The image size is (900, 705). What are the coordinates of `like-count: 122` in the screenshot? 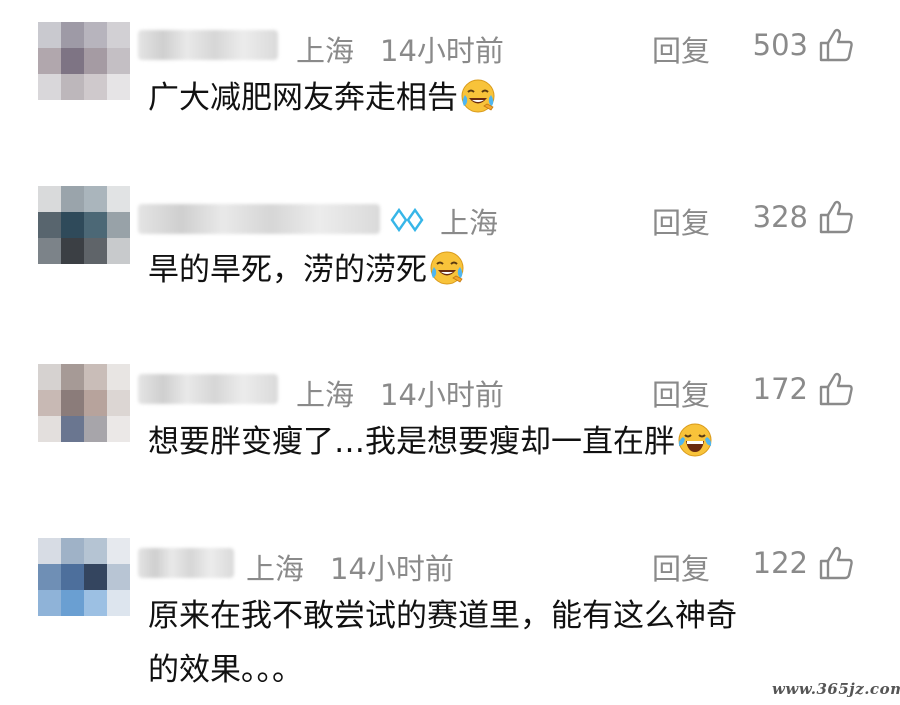 It's located at (780, 563).